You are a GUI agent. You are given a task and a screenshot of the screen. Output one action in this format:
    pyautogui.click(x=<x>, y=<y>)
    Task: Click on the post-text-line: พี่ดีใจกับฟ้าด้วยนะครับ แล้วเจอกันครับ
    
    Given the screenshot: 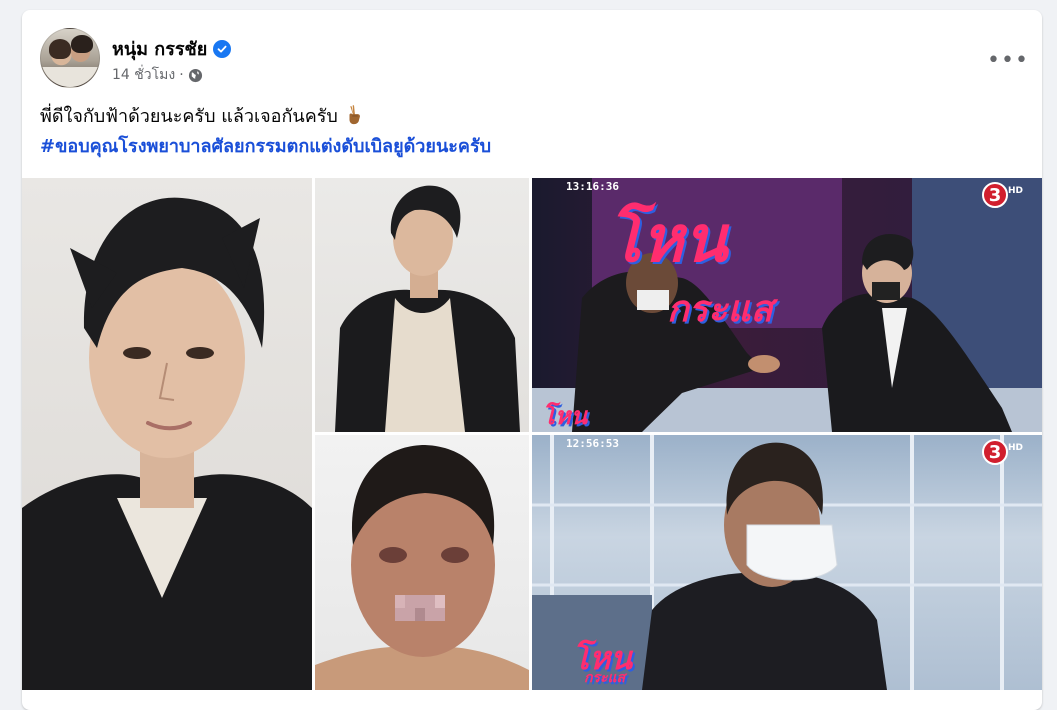 What is the action you would take?
    pyautogui.click(x=265, y=117)
    